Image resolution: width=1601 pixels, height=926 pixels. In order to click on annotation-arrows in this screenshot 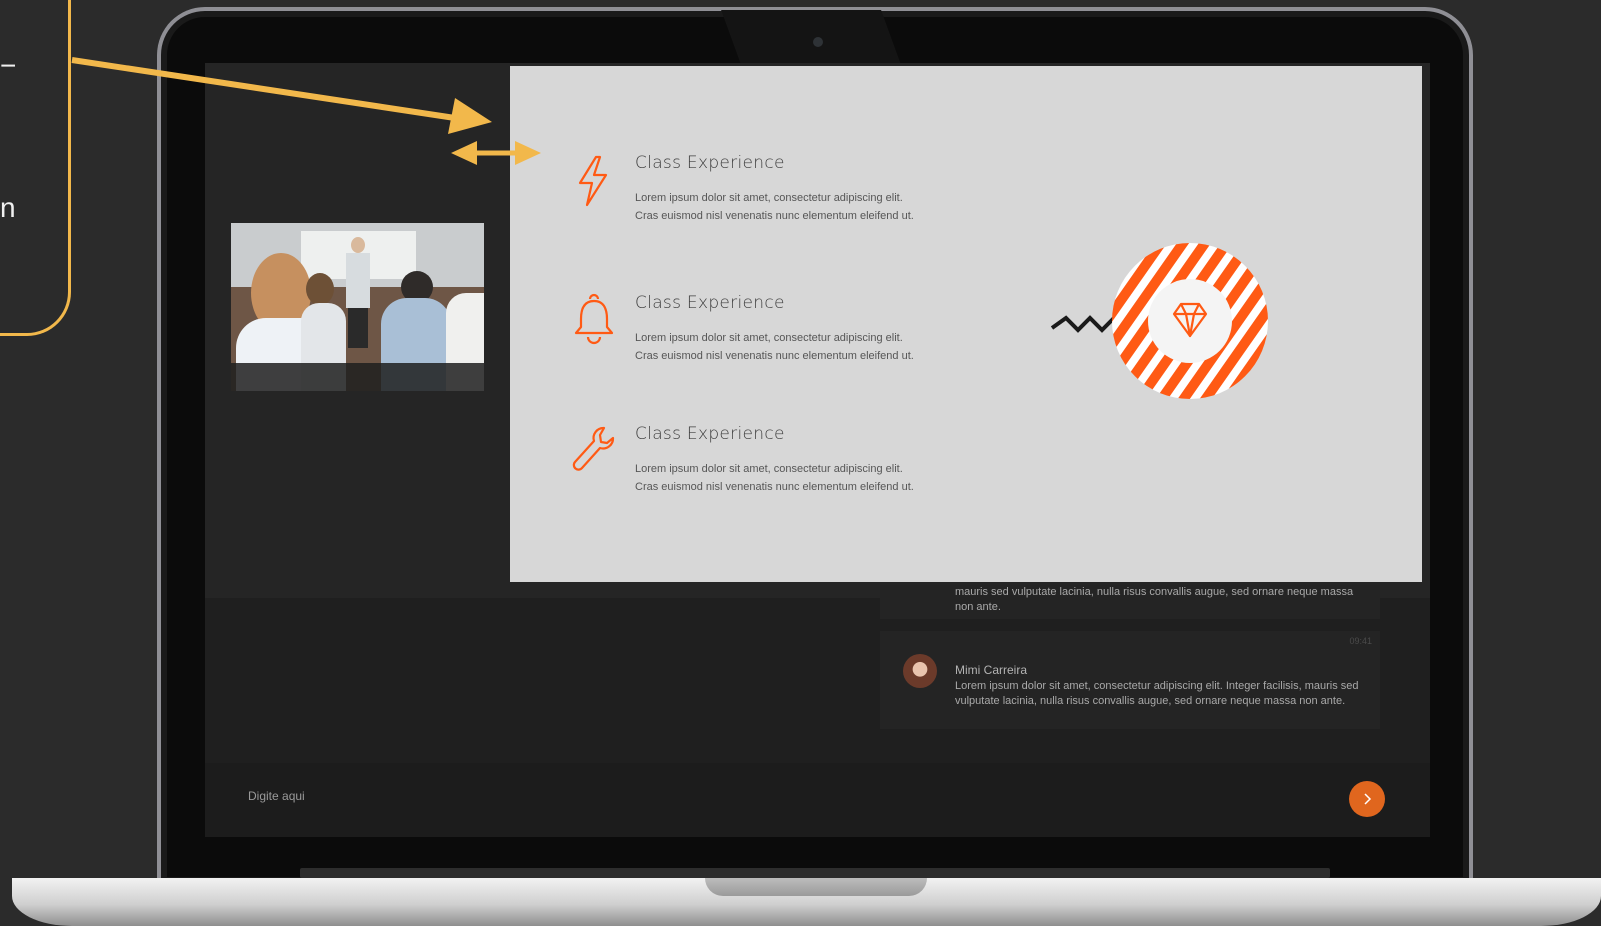, I will do `click(306, 111)`.